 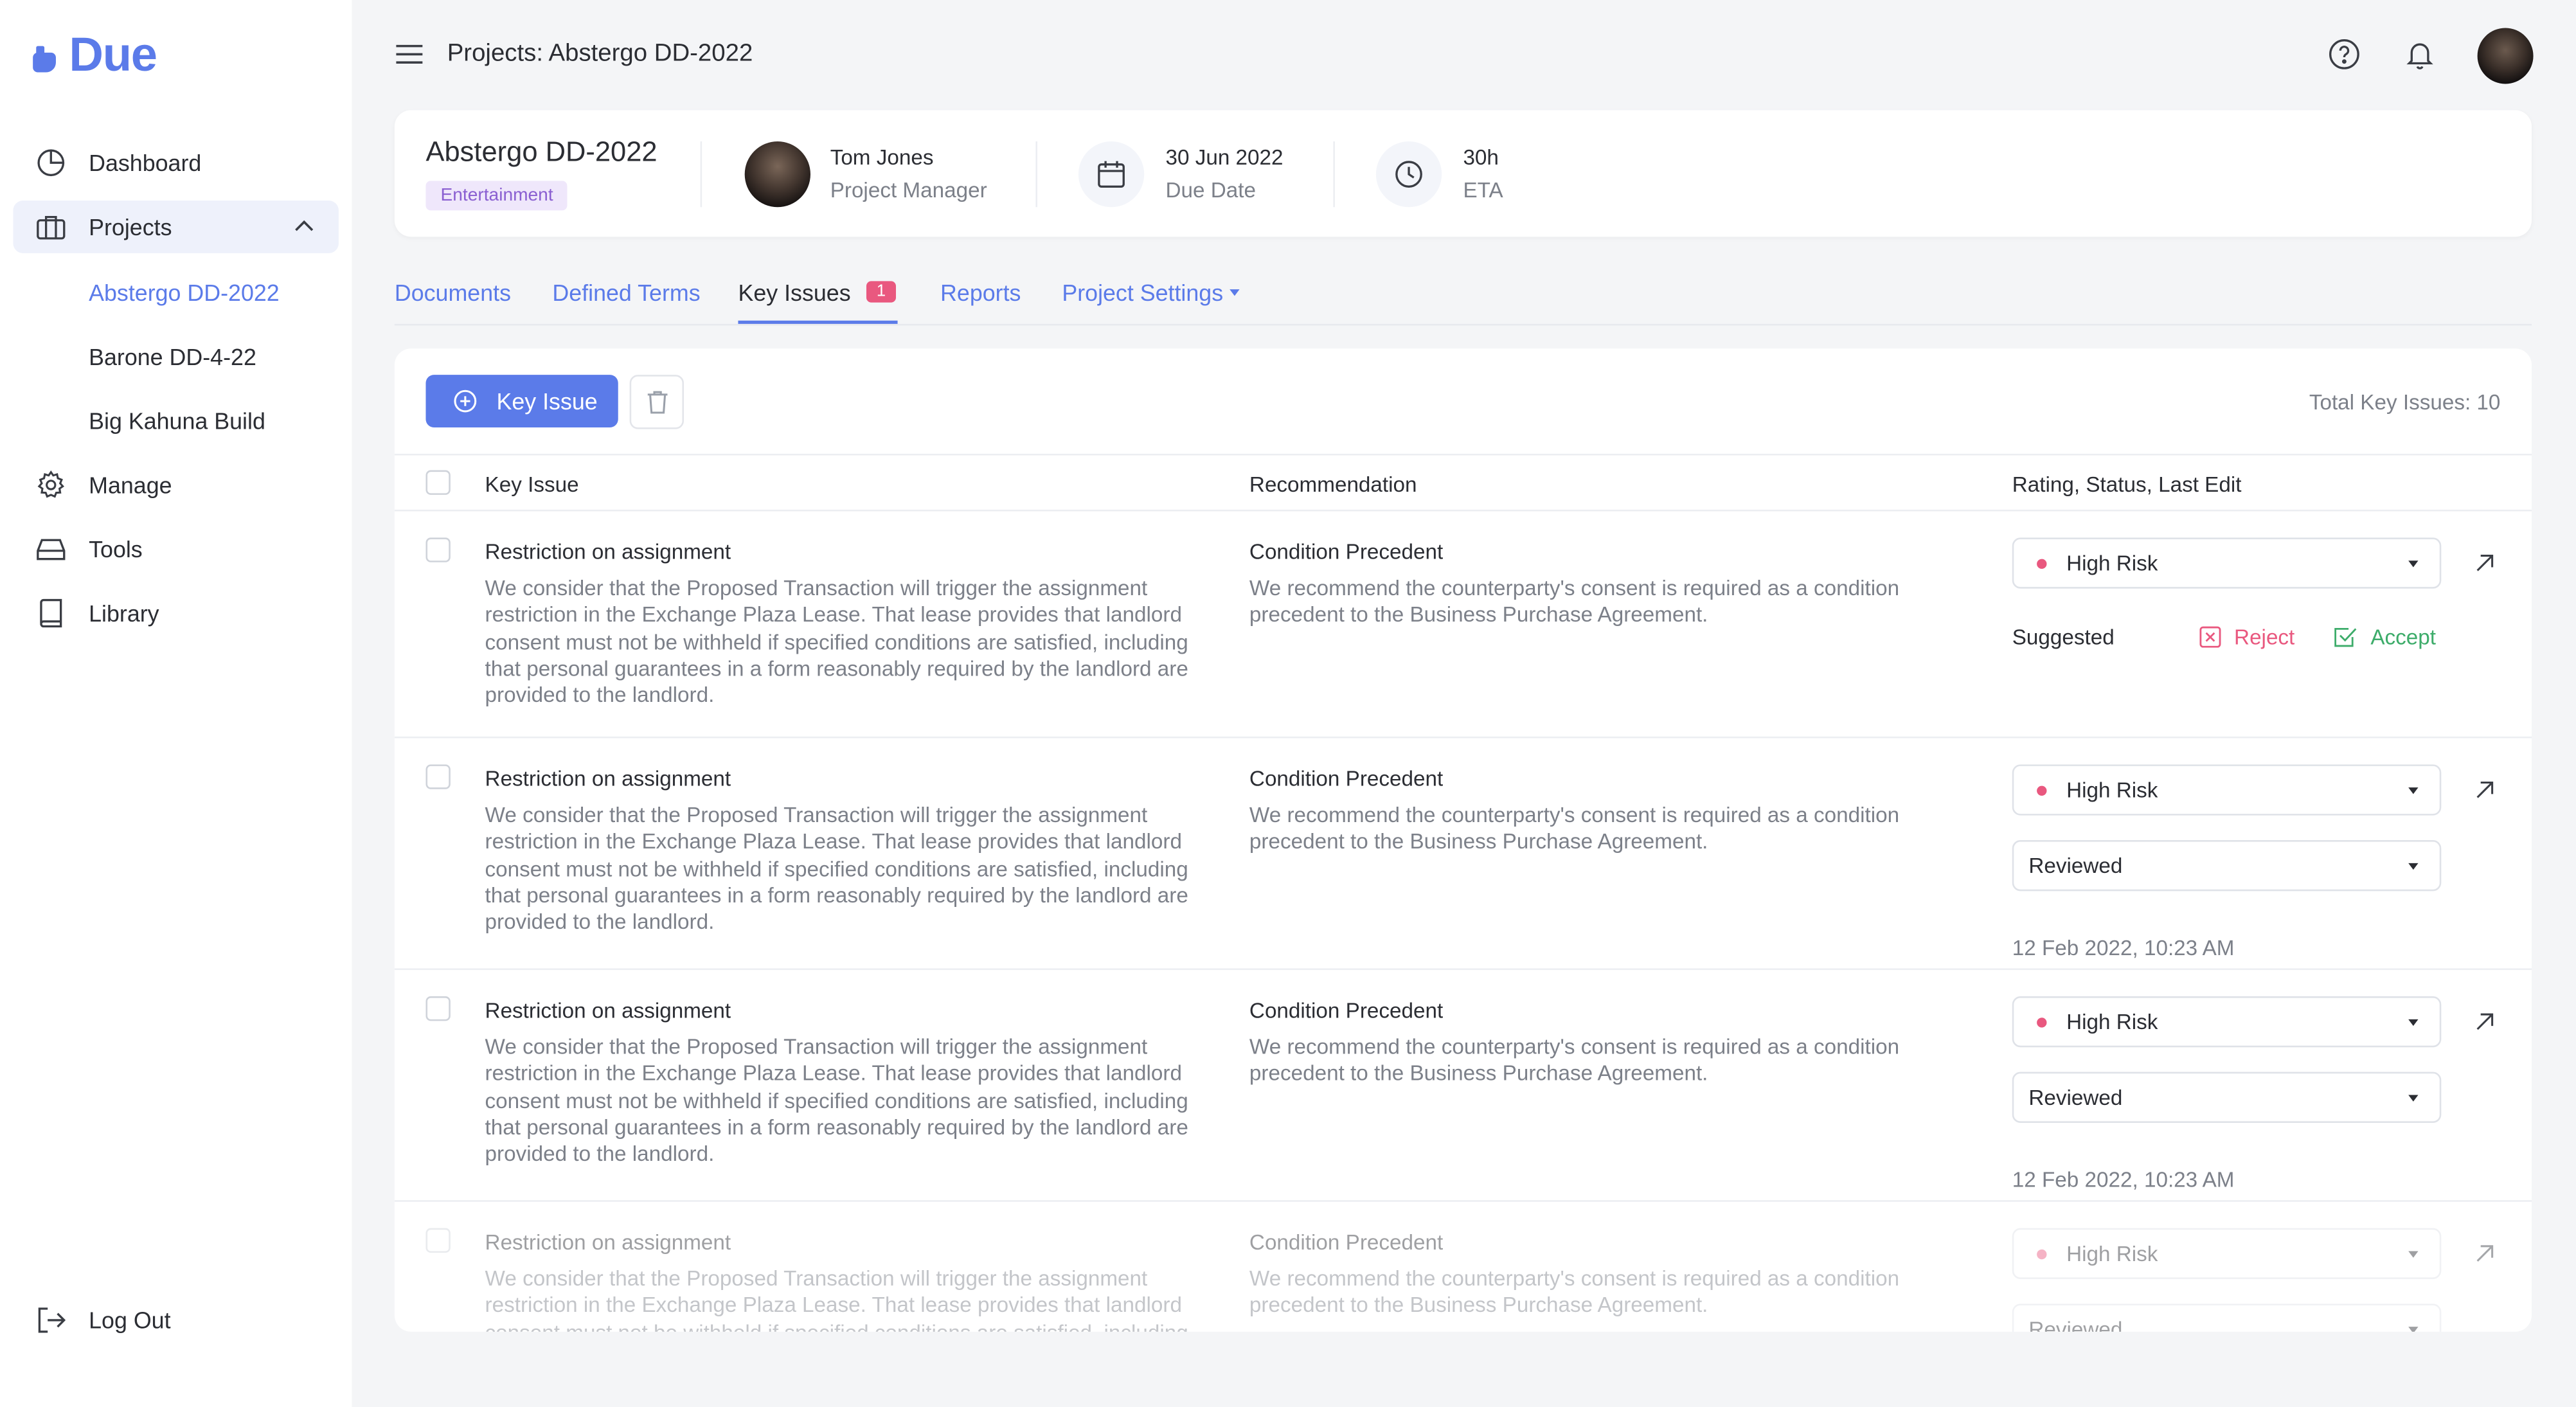 What do you see at coordinates (496, 196) in the screenshot?
I see `project-tag: Entertainment` at bounding box center [496, 196].